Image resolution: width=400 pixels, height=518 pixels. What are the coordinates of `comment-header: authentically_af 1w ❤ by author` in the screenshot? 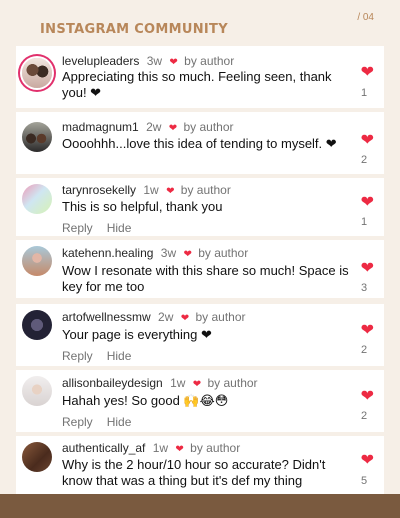 It's located at (151, 448).